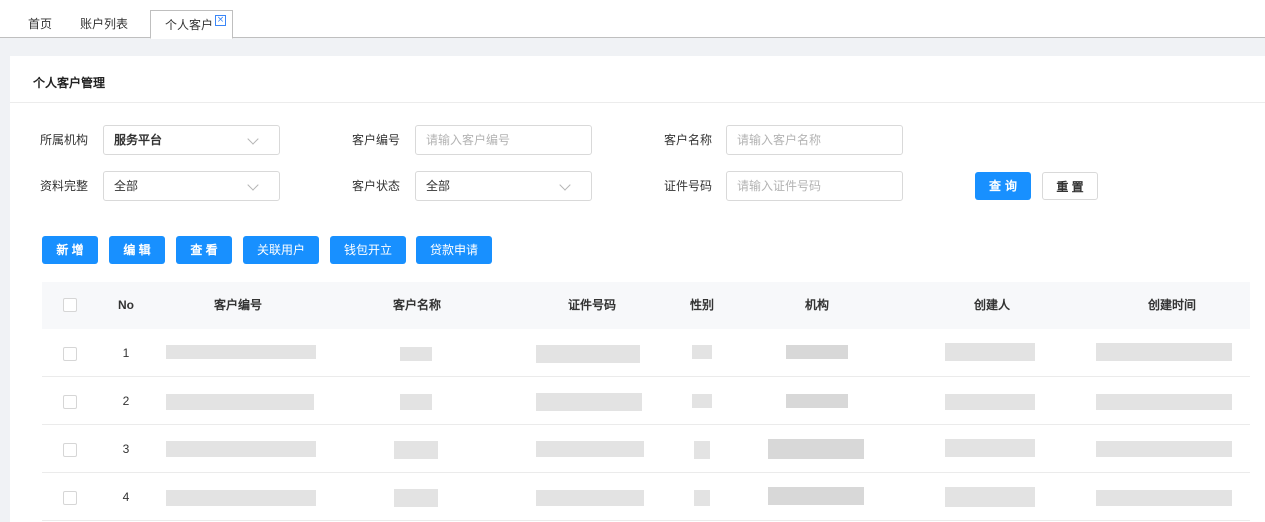 The image size is (1265, 522). I want to click on col-gender: 性别, so click(701, 305).